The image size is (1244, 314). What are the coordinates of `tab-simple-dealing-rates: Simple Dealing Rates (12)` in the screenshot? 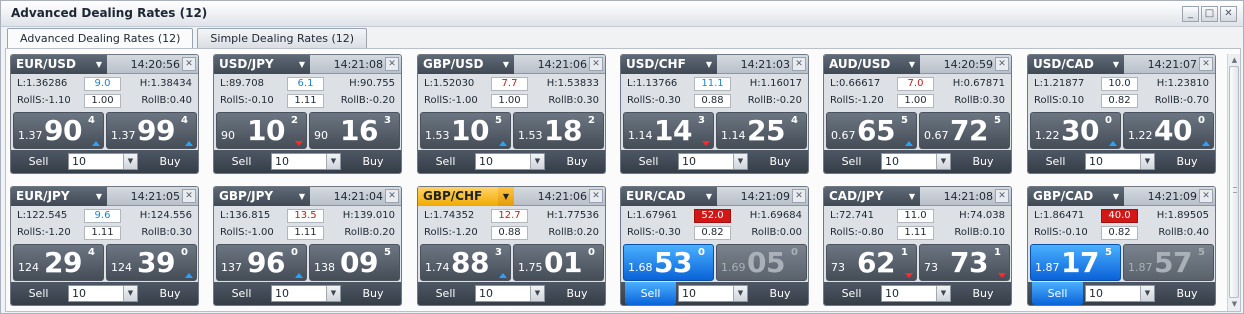 It's located at (282, 38).